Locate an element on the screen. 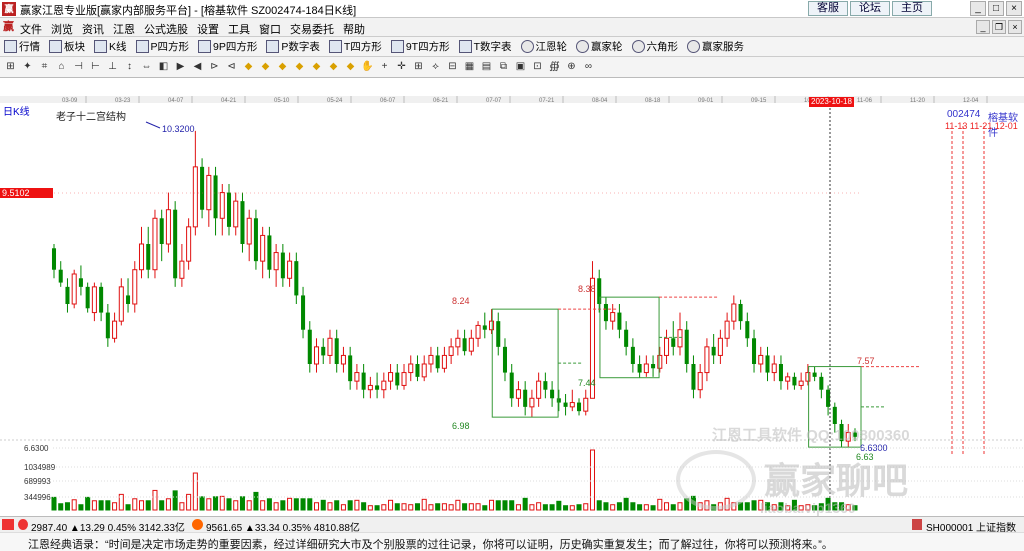 The width and height of the screenshot is (1024, 551). title-links: 客服 论坛 主页 is located at coordinates (871, 8).